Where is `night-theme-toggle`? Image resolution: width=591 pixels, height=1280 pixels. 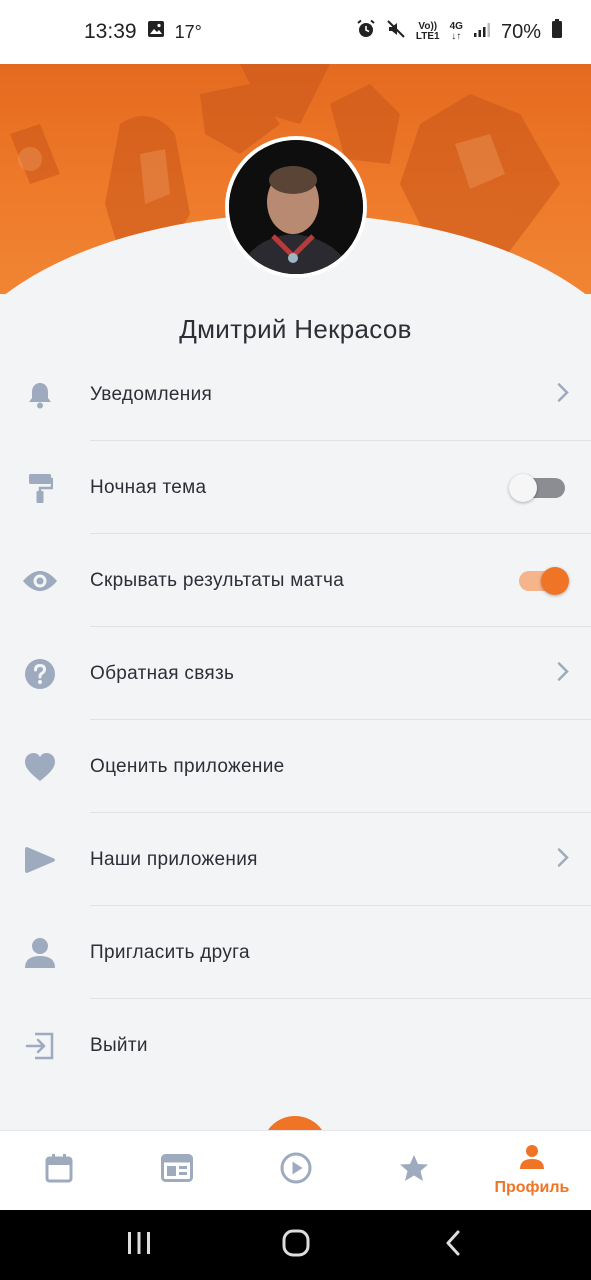 night-theme-toggle is located at coordinates (537, 487).